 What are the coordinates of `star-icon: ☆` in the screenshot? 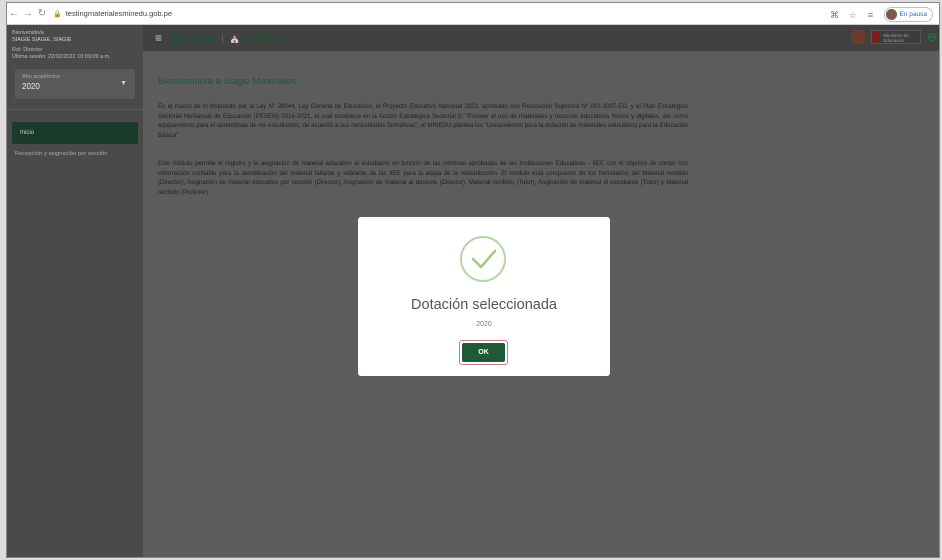 It's located at (853, 15).